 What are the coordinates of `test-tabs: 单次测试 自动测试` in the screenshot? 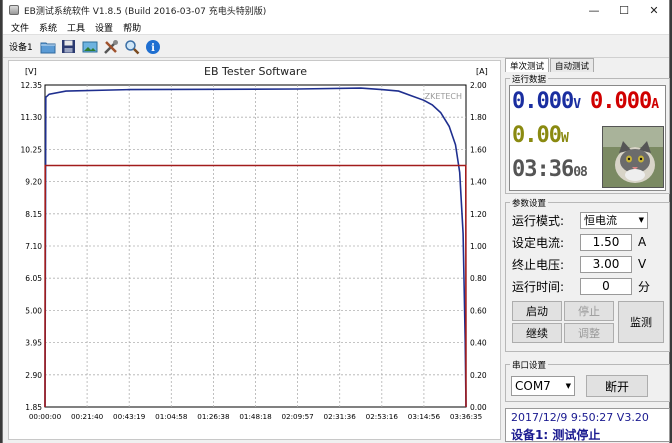 It's located at (587, 65).